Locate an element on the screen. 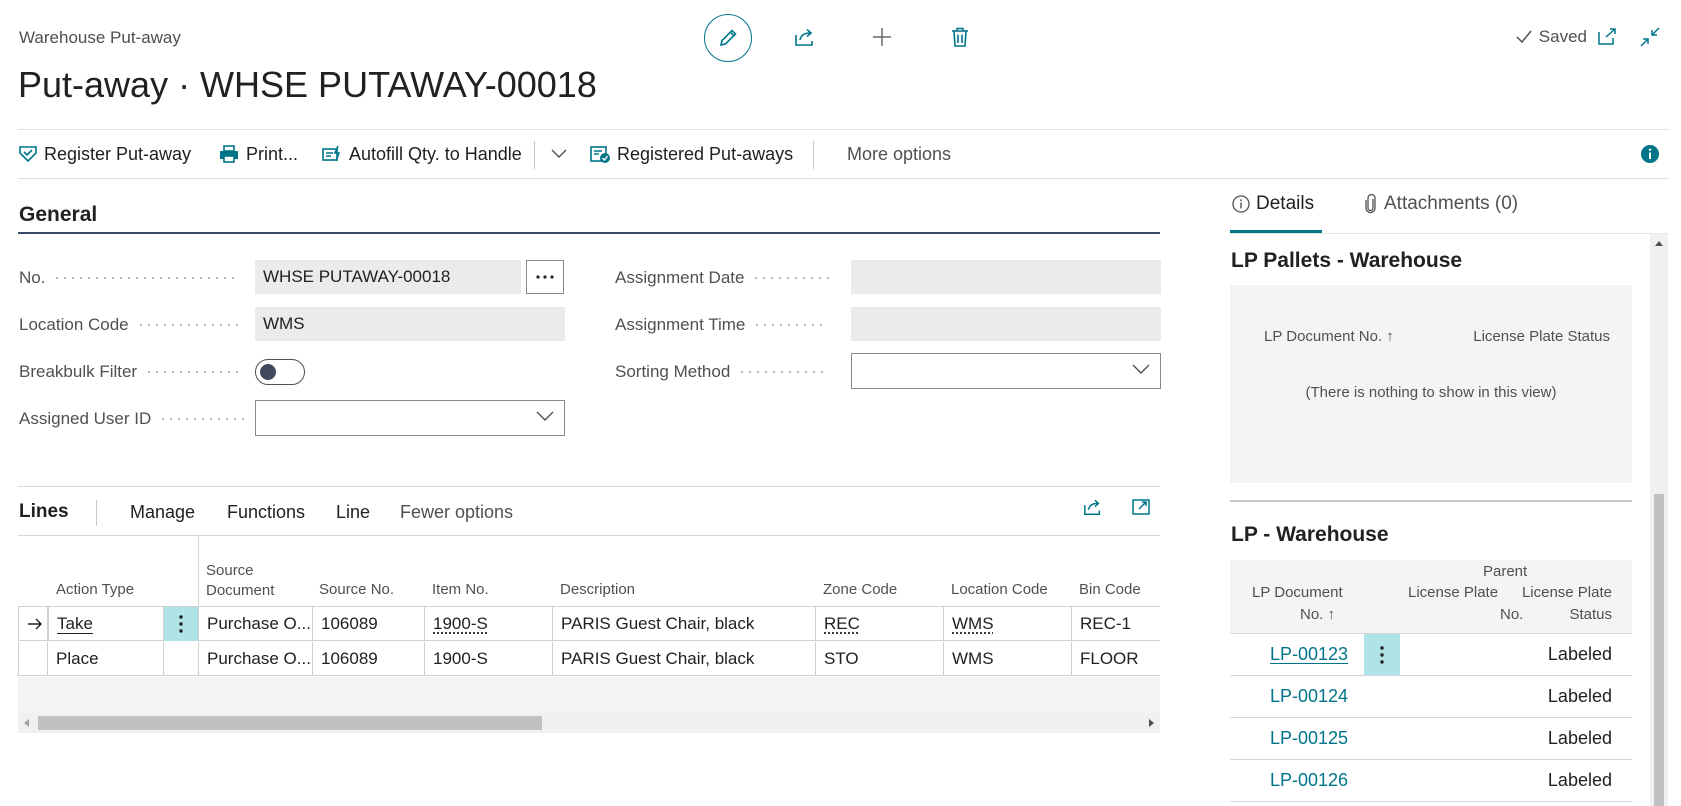 This screenshot has width=1681, height=806. lines-title: Lines is located at coordinates (44, 512).